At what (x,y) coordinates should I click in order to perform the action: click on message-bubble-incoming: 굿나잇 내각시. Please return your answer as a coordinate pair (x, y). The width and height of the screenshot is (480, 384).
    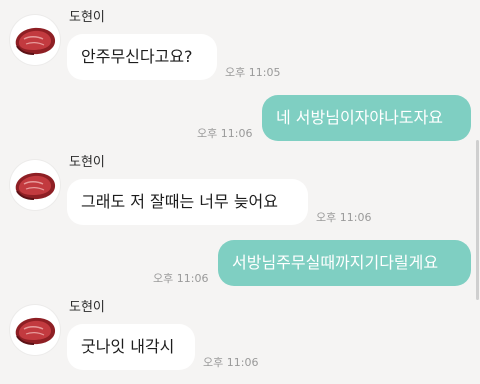
    Looking at the image, I should click on (131, 347).